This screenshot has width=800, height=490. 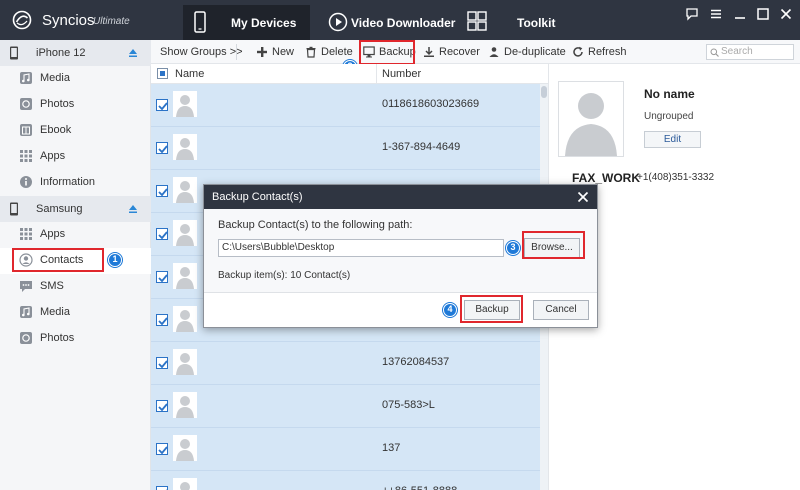 What do you see at coordinates (162, 73) in the screenshot?
I see `select-all-checkbox` at bounding box center [162, 73].